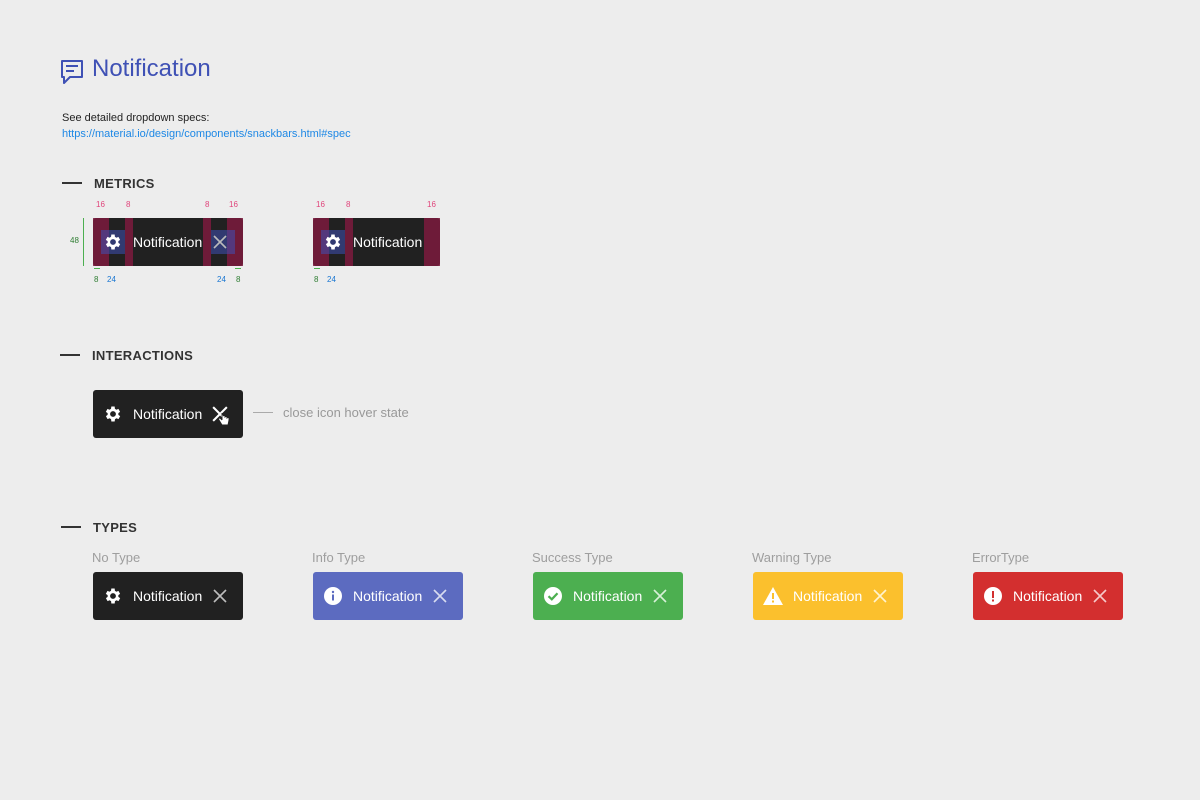 The height and width of the screenshot is (800, 1200). Describe the element at coordinates (263, 412) in the screenshot. I see `annotation-line` at that location.